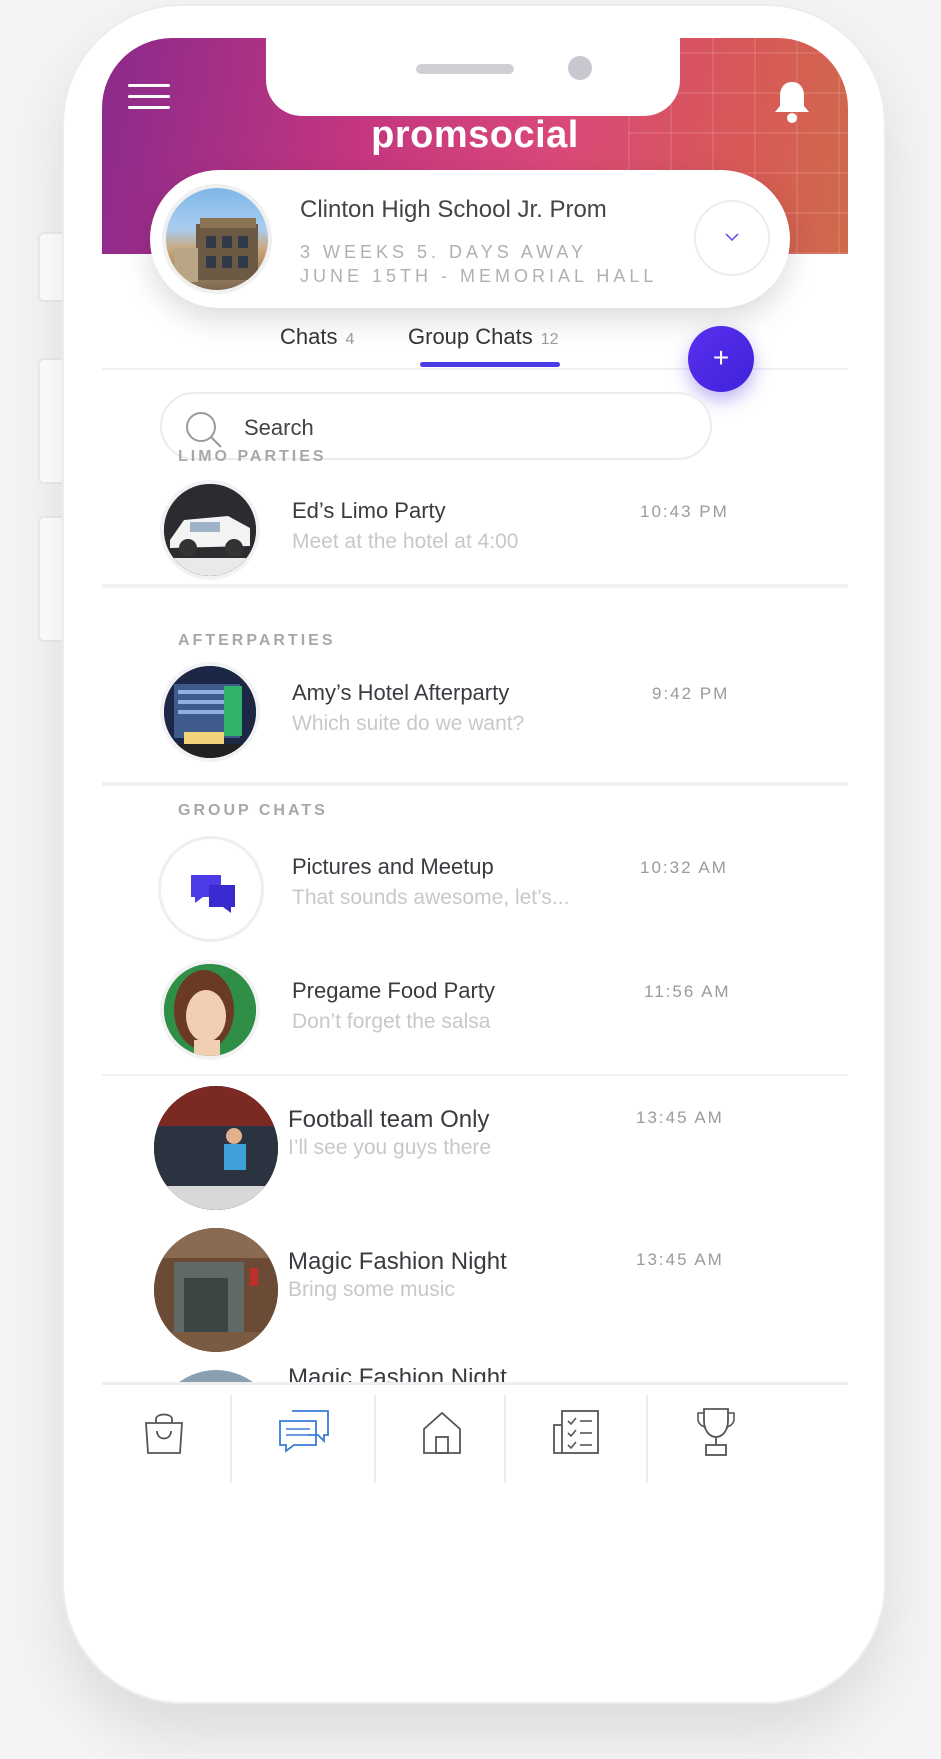 The height and width of the screenshot is (1759, 941). I want to click on trophy-icon, so click(716, 1432).